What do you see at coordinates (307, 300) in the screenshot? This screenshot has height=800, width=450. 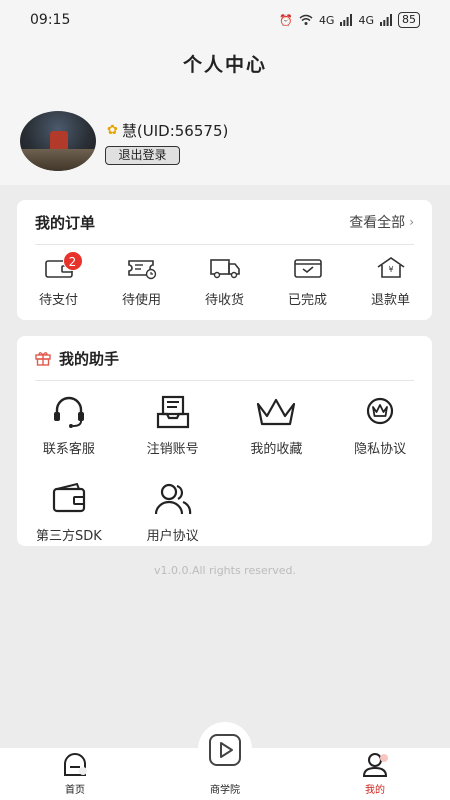 I see `order-item-label: 已完成` at bounding box center [307, 300].